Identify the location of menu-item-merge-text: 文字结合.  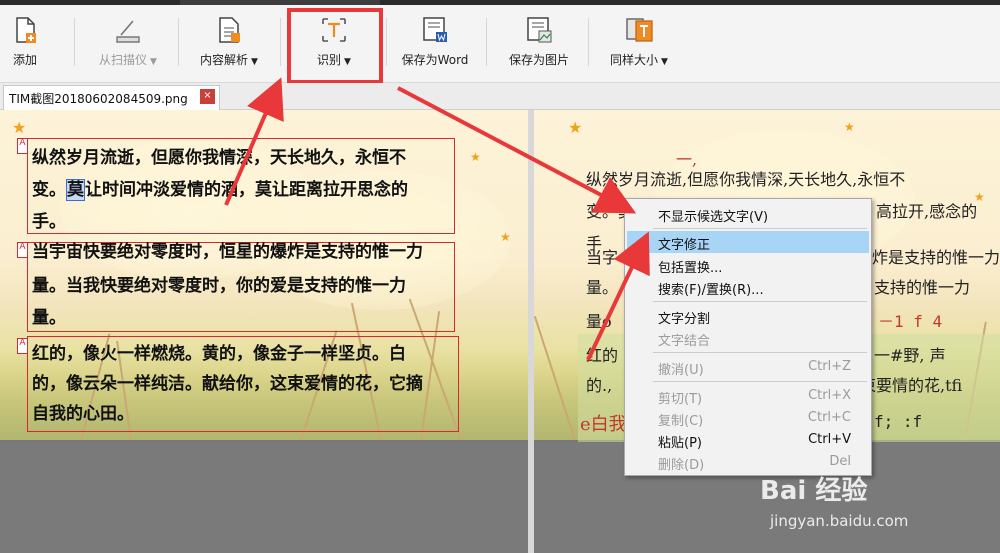
(748, 338).